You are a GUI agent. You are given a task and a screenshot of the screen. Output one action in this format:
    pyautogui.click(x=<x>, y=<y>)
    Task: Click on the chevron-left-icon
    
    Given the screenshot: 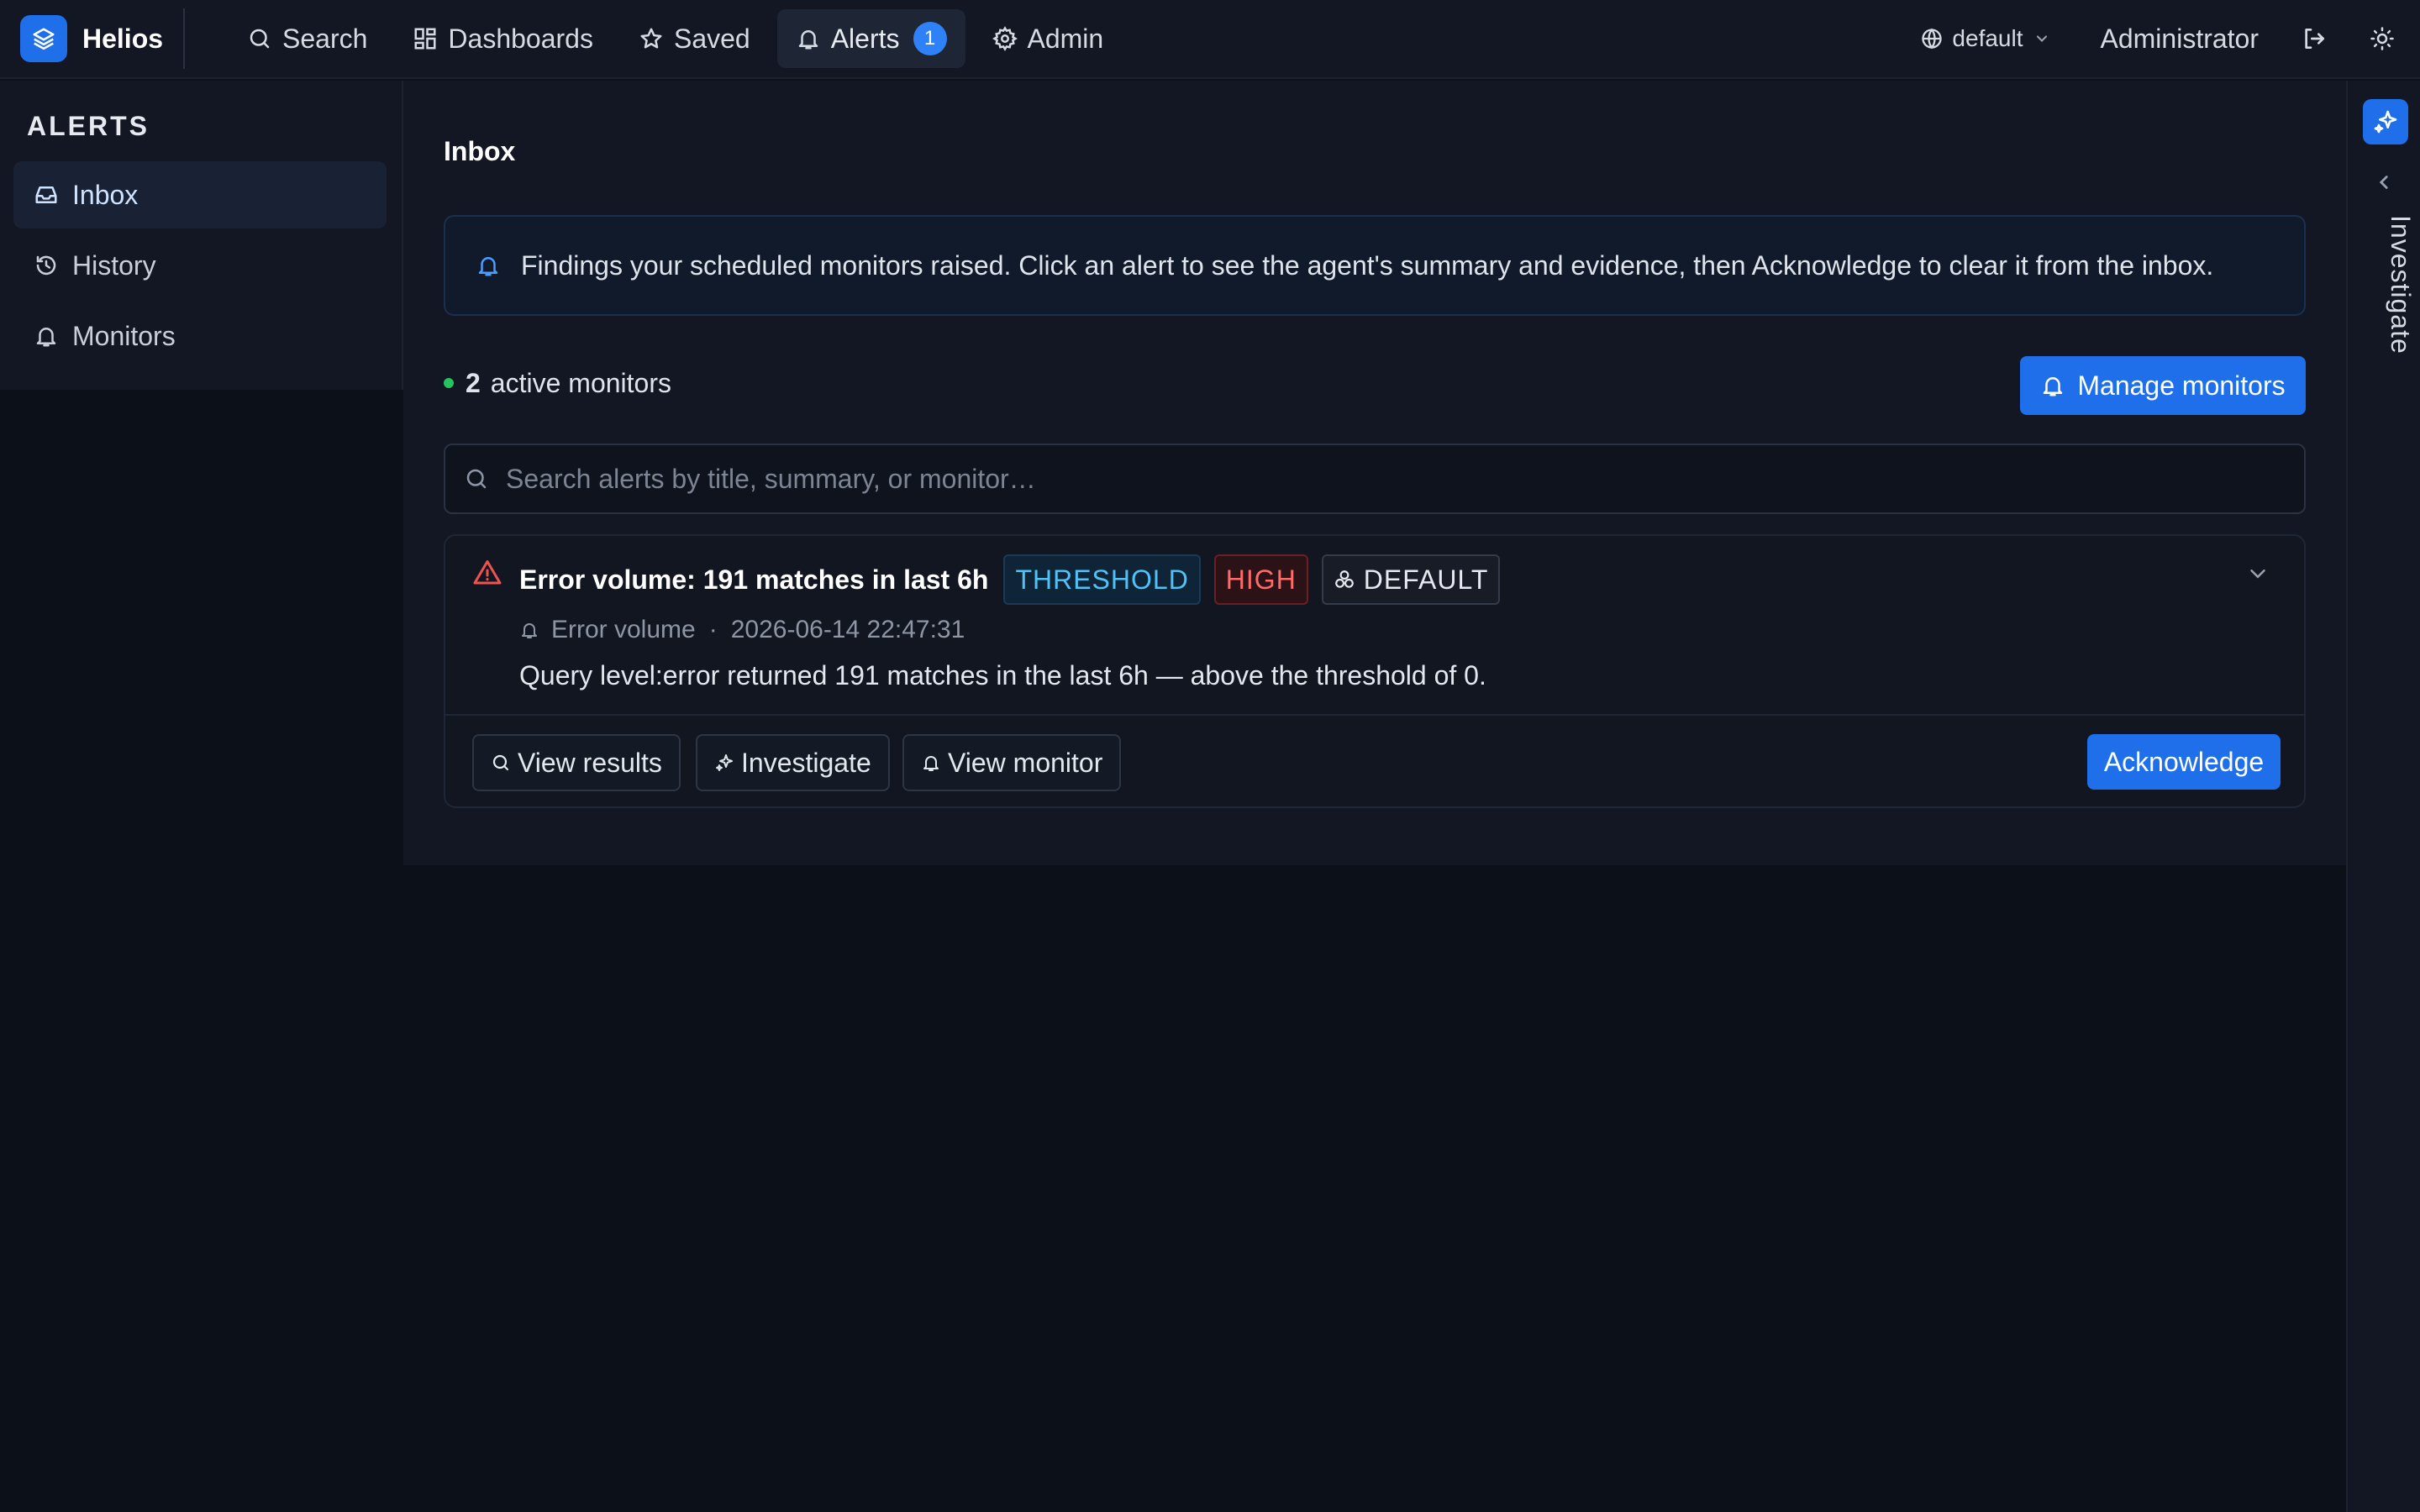 What is the action you would take?
    pyautogui.click(x=2384, y=182)
    